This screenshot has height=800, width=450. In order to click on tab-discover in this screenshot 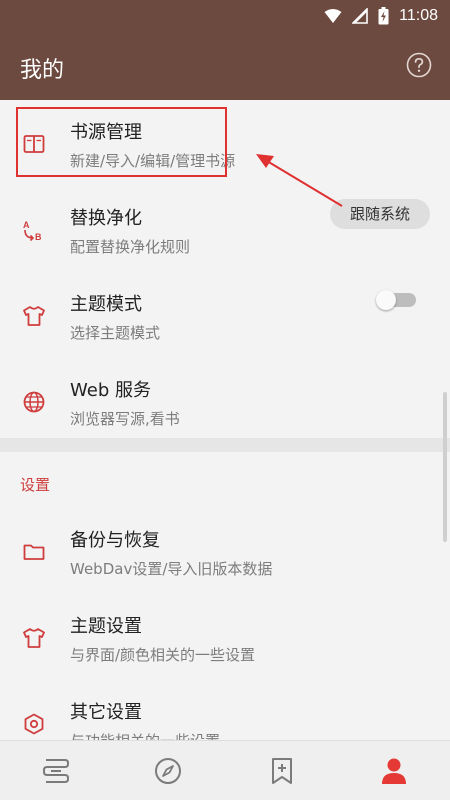, I will do `click(168, 770)`.